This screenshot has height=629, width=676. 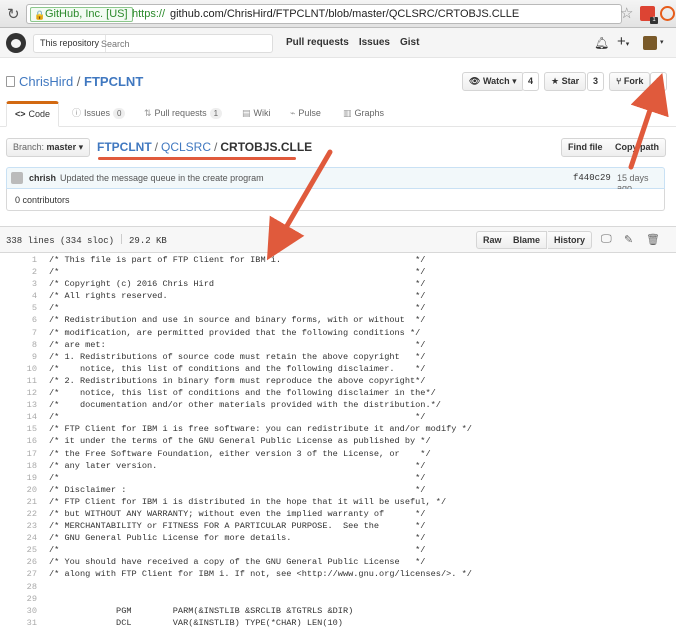 I want to click on line-number: 16, so click(x=18, y=441).